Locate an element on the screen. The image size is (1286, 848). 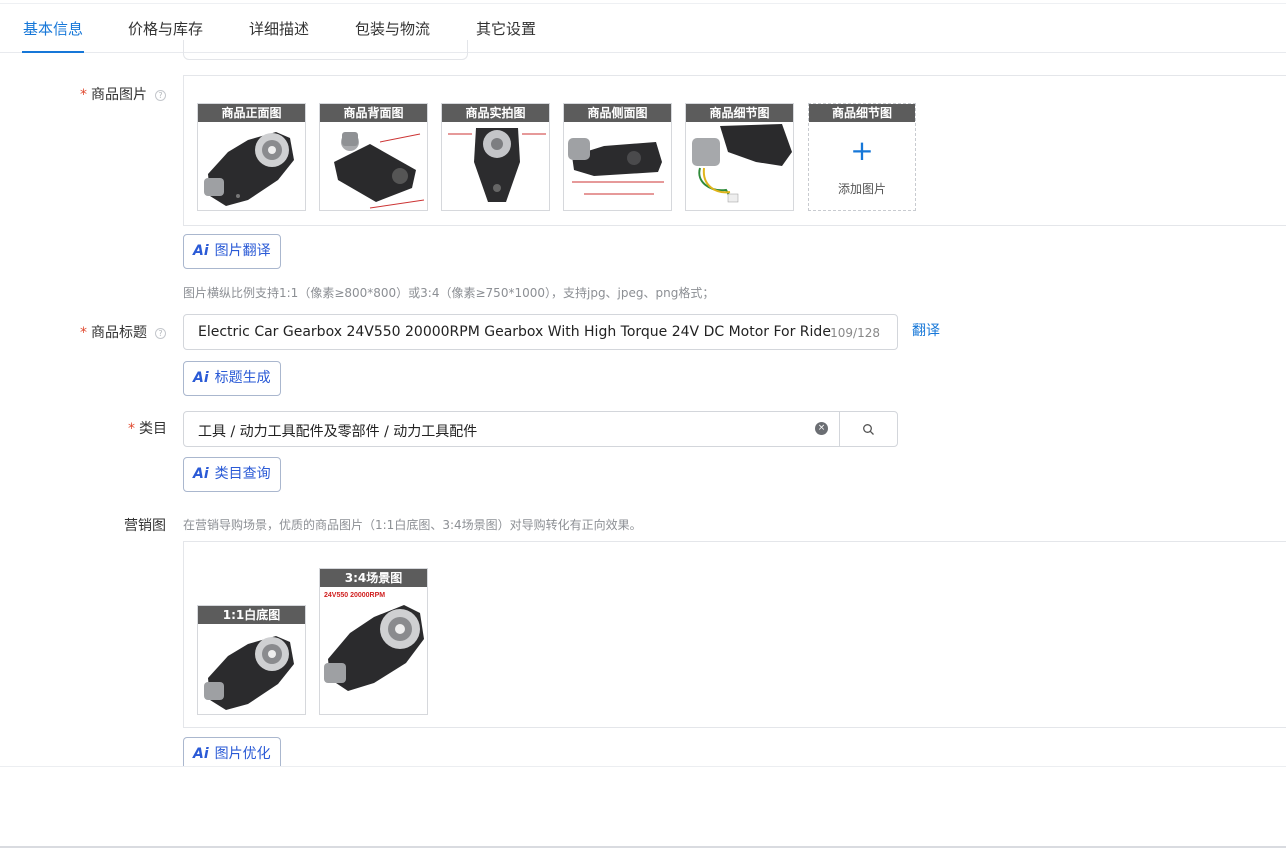
category-query-button: Ai 类目查询 is located at coordinates (232, 474).